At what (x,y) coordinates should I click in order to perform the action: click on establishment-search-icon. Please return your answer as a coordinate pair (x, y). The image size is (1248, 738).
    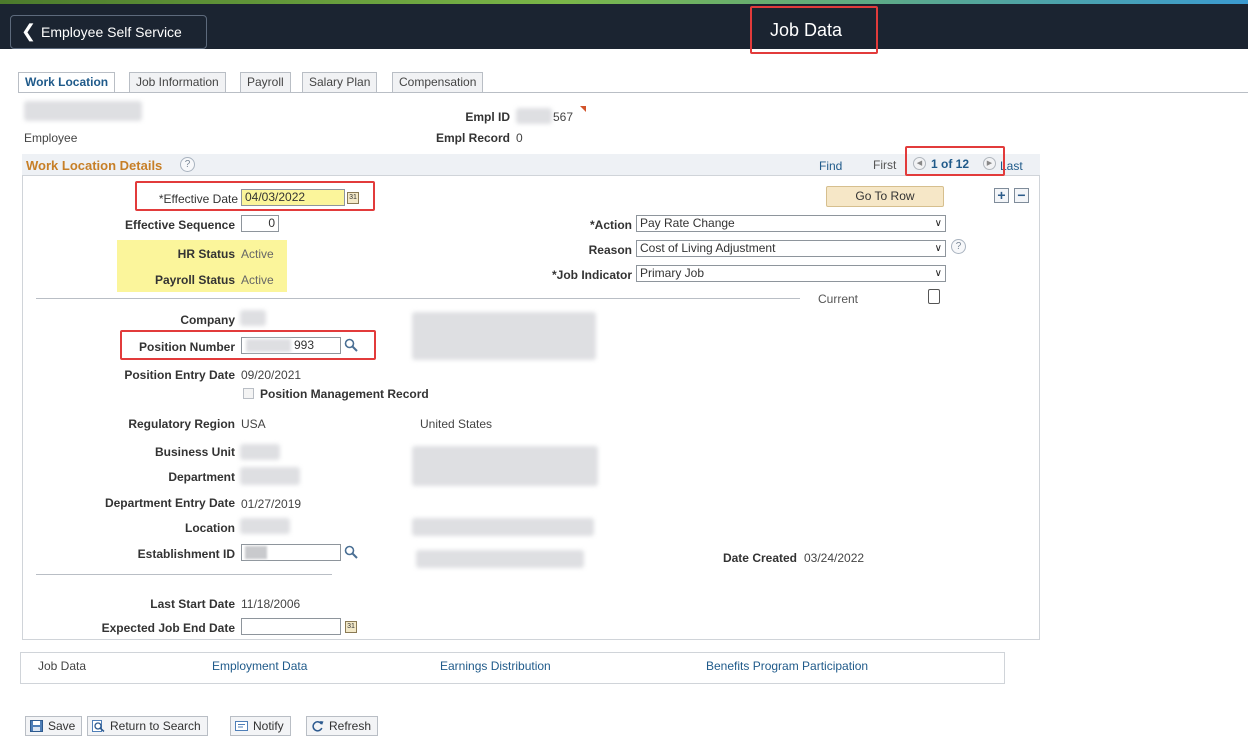
    Looking at the image, I should click on (351, 552).